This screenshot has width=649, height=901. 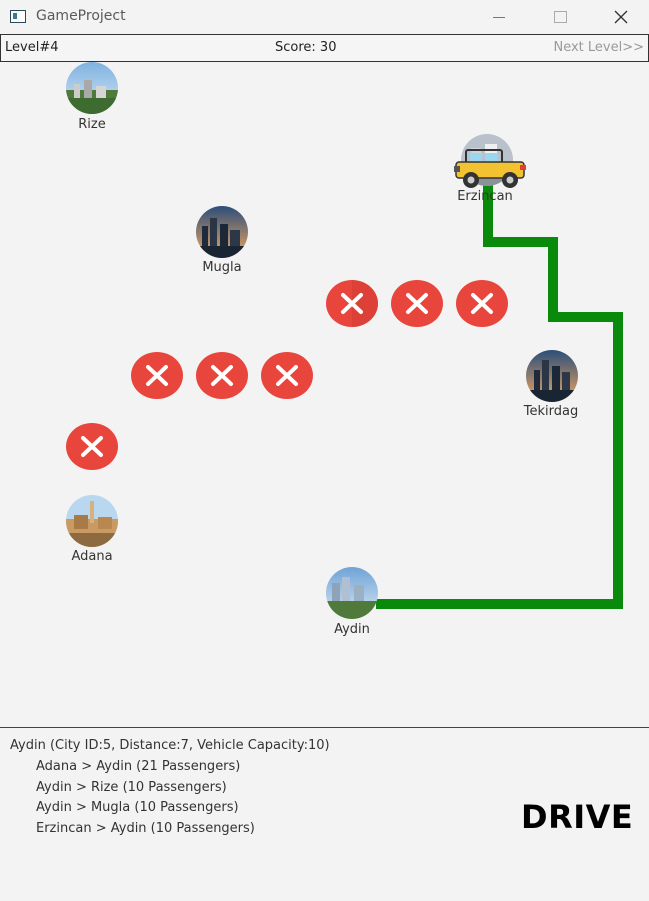 What do you see at coordinates (92, 556) in the screenshot?
I see `city-label-adana: Adana` at bounding box center [92, 556].